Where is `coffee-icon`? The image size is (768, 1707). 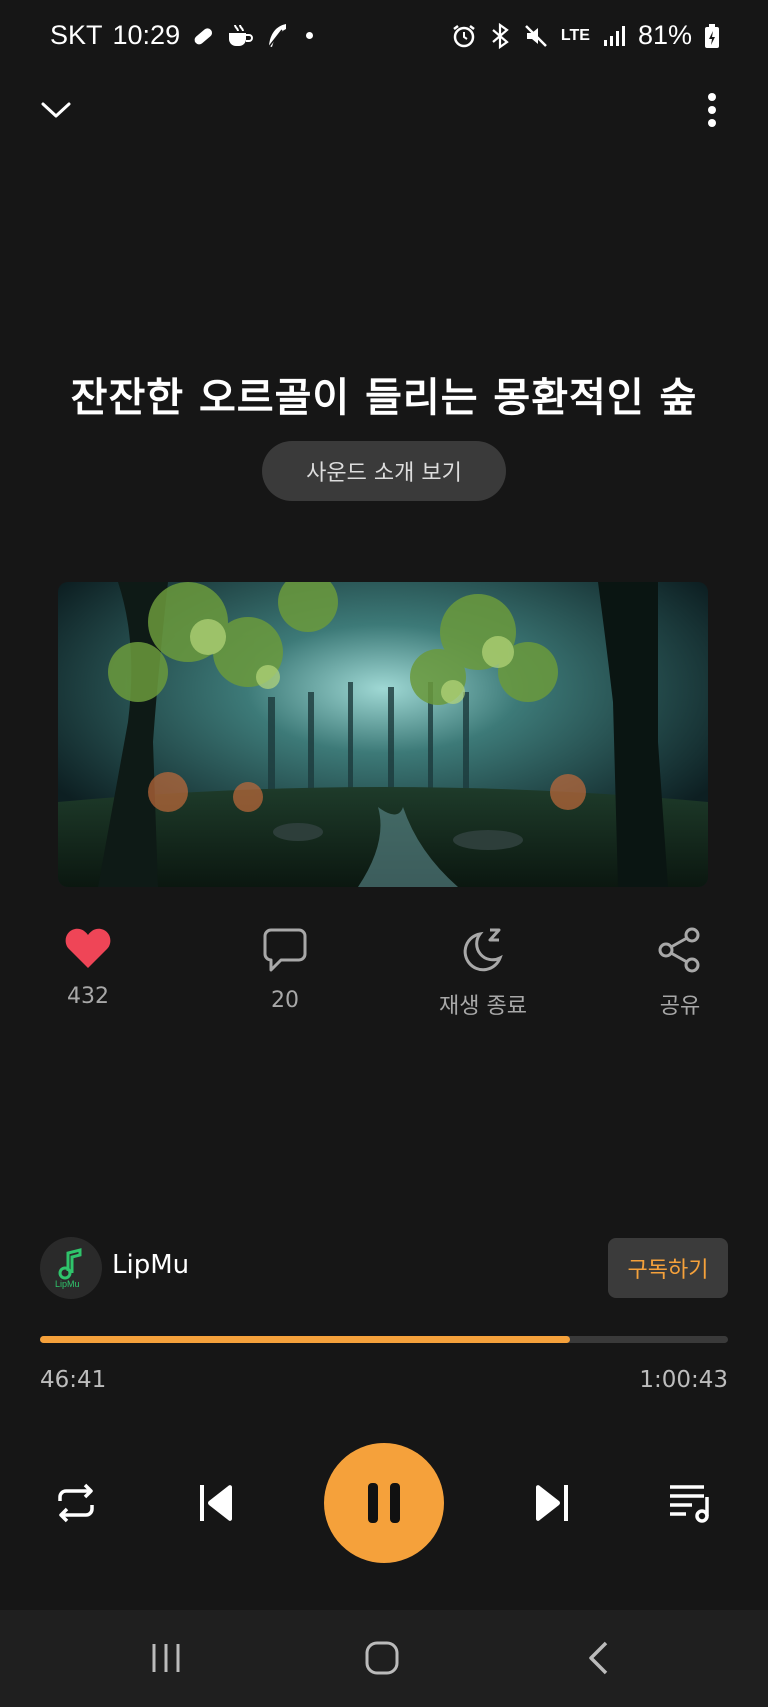
coffee-icon is located at coordinates (241, 35).